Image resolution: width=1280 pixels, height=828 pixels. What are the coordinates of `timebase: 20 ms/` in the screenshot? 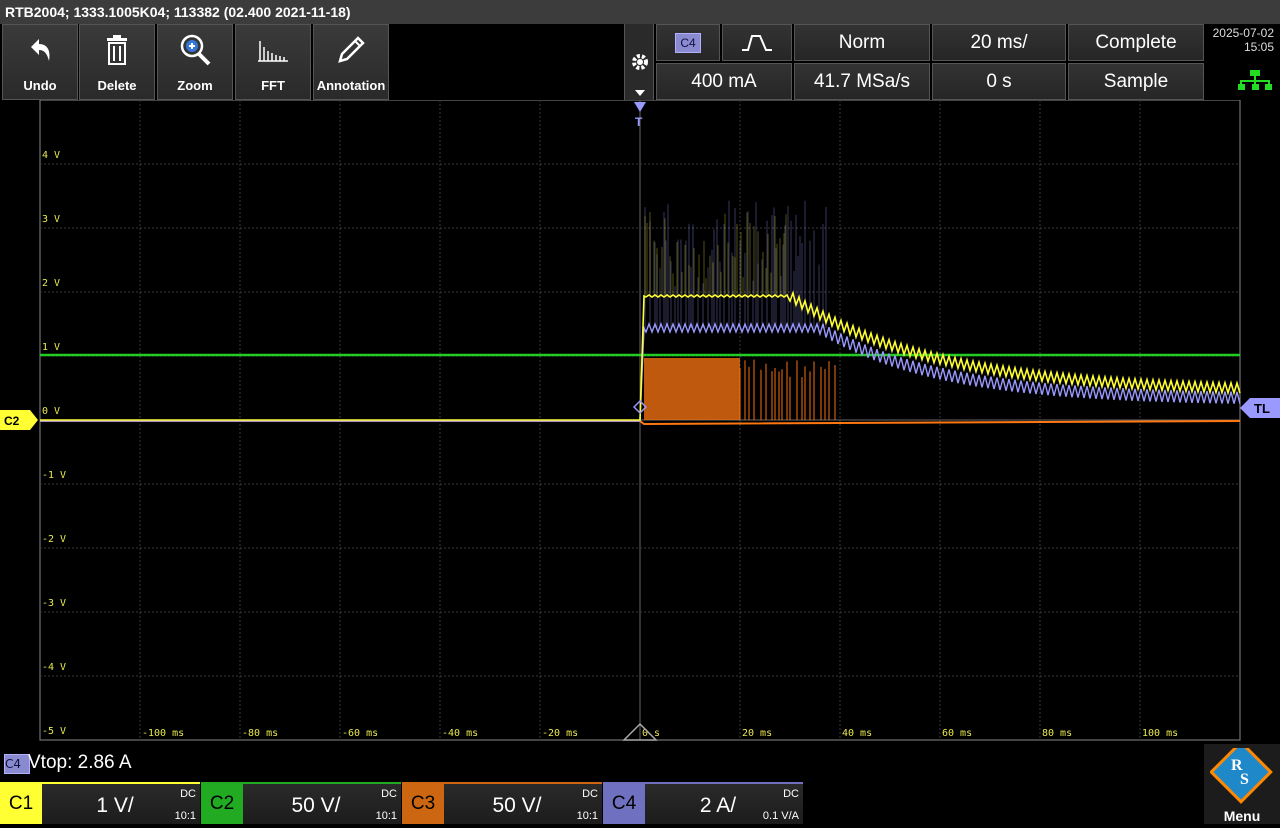 It's located at (999, 42).